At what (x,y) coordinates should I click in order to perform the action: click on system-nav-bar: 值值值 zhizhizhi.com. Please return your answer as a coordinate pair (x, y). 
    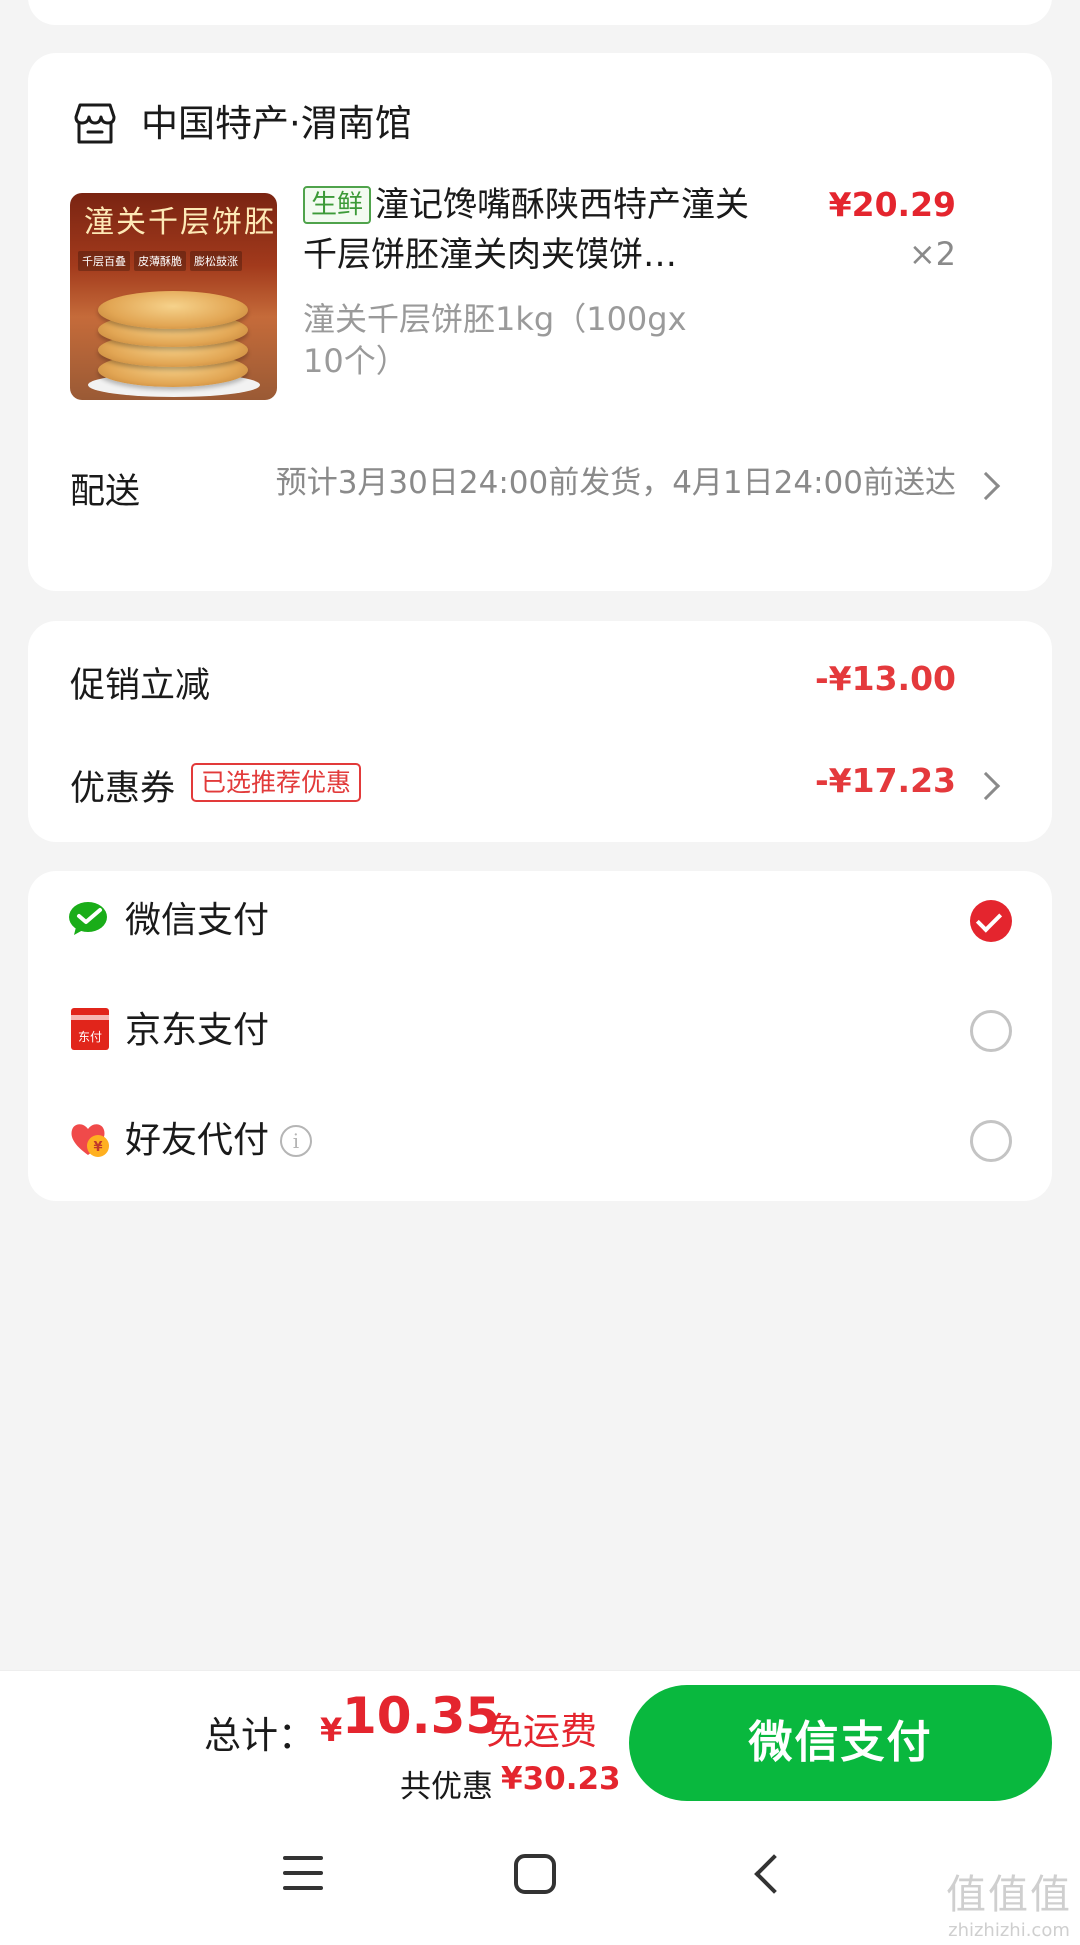
    Looking at the image, I should click on (540, 1877).